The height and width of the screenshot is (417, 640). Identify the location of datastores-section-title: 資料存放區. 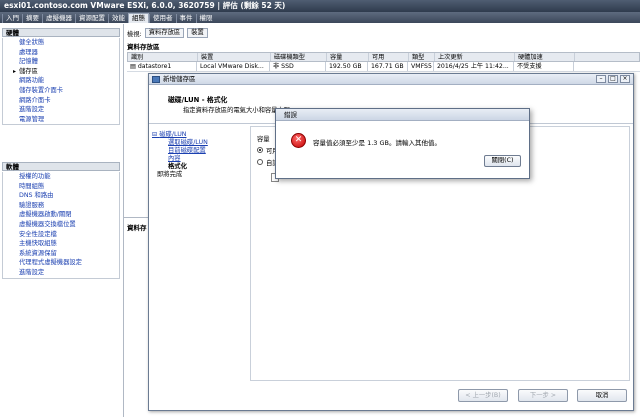
(143, 47).